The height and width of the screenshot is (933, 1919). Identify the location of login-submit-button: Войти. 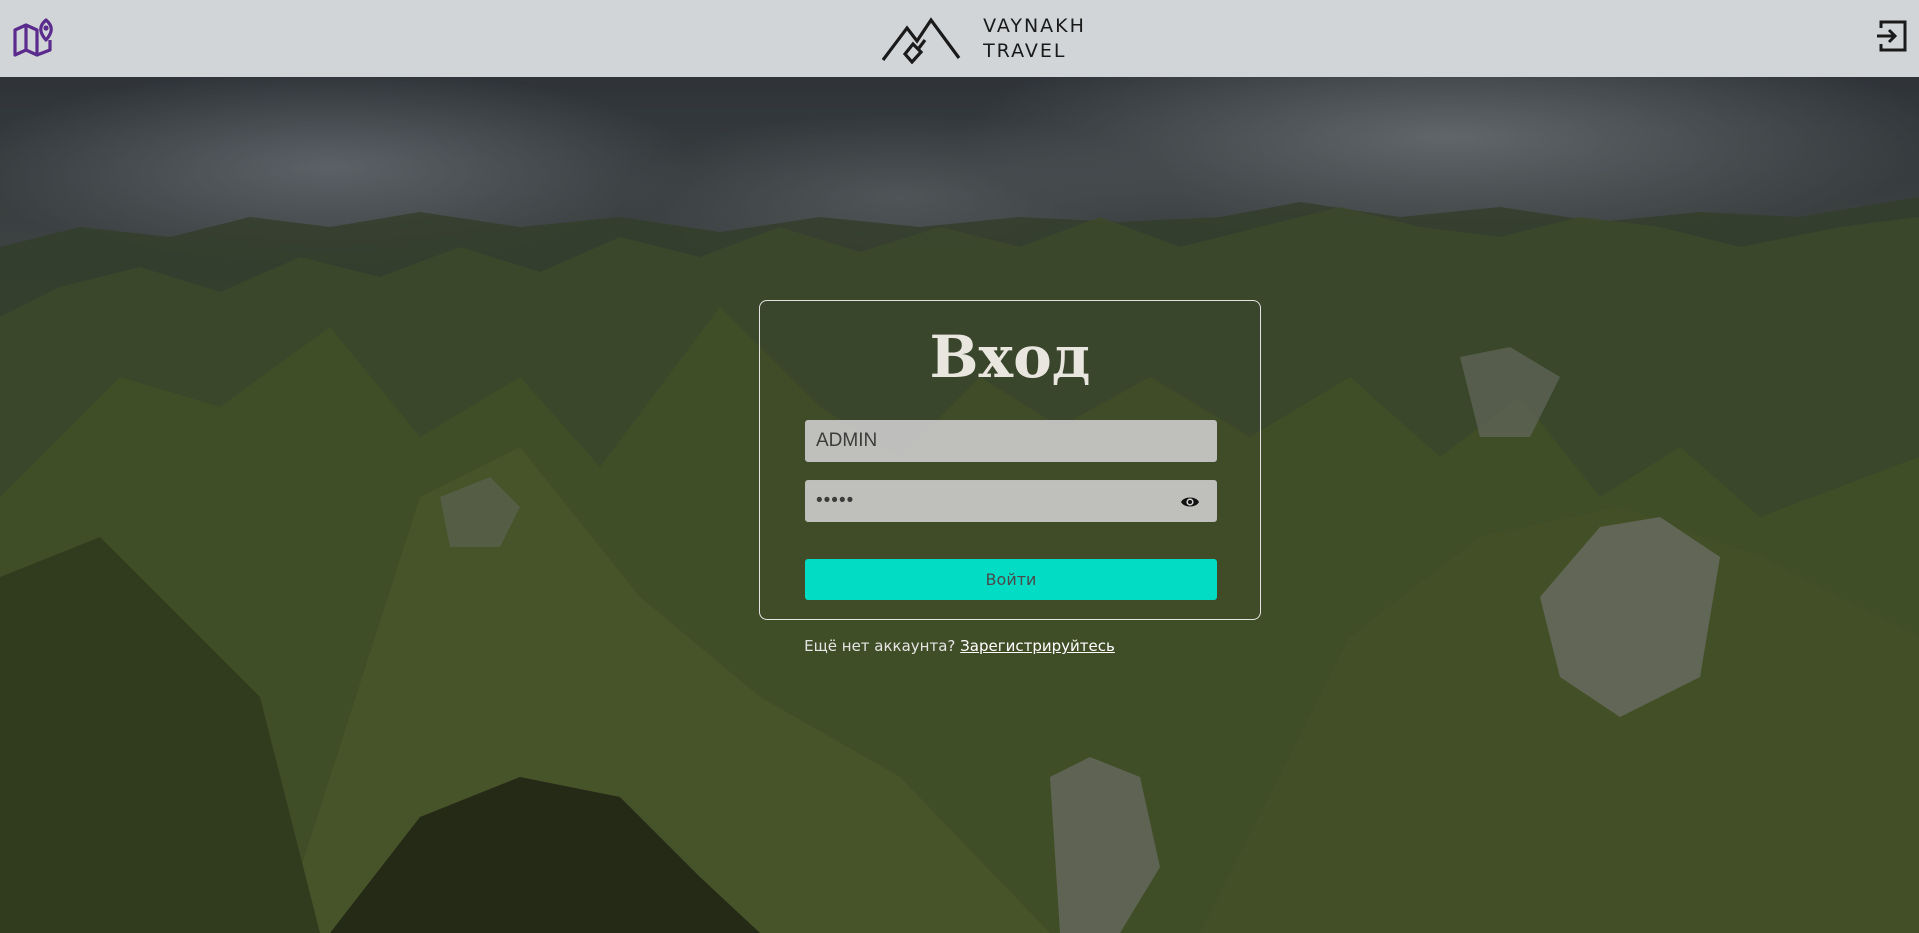
(1011, 579).